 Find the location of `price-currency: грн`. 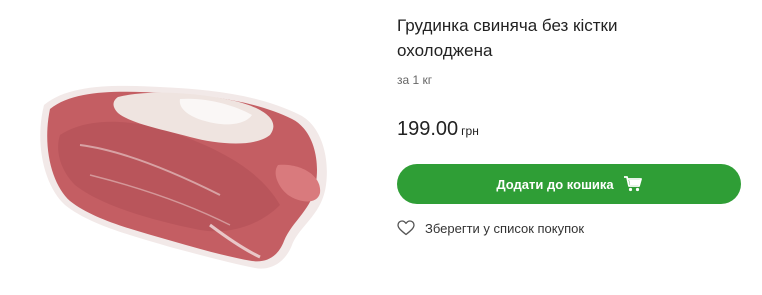

price-currency: грн is located at coordinates (470, 131).